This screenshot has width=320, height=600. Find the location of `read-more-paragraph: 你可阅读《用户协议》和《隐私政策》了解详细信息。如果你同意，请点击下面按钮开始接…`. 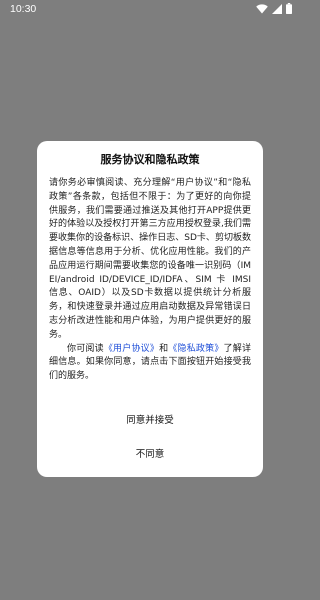

read-more-paragraph: 你可阅读《用户协议》和《隐私政策》了解详细信息。如果你同意，请点击下面按钮开始接… is located at coordinates (150, 363).